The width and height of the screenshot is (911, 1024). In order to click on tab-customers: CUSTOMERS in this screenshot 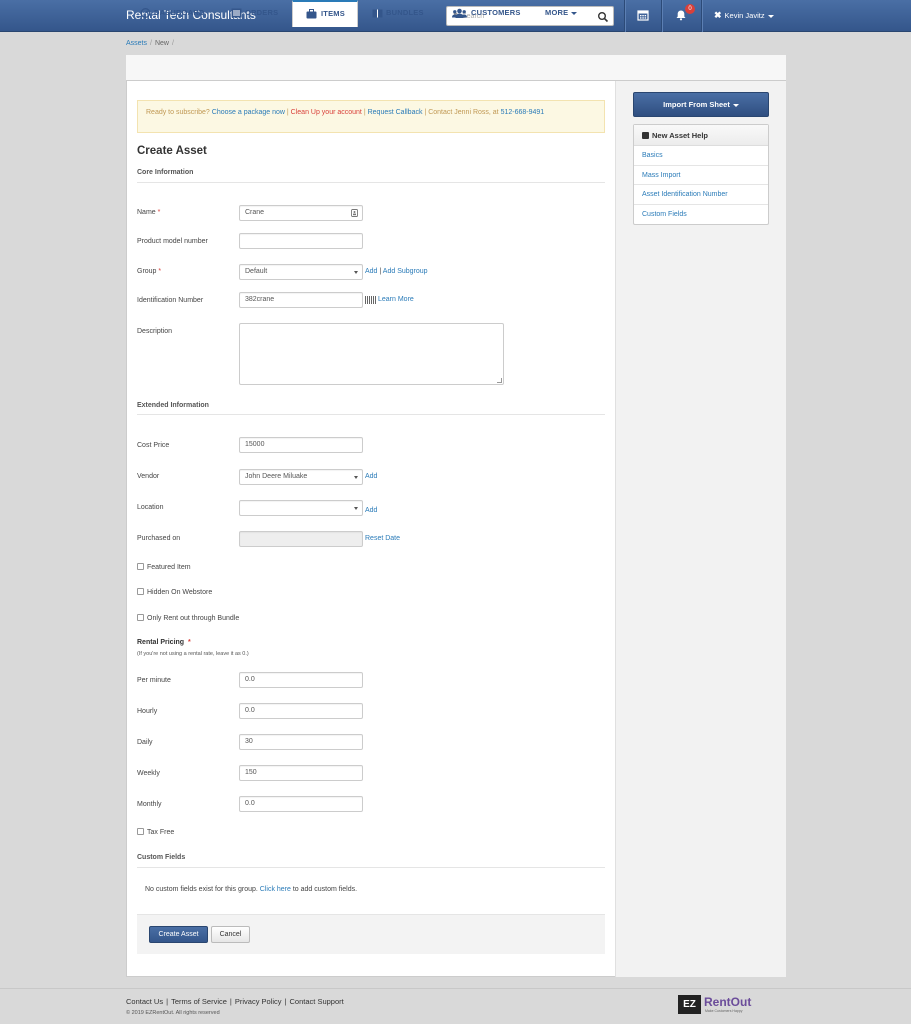, I will do `click(486, 13)`.